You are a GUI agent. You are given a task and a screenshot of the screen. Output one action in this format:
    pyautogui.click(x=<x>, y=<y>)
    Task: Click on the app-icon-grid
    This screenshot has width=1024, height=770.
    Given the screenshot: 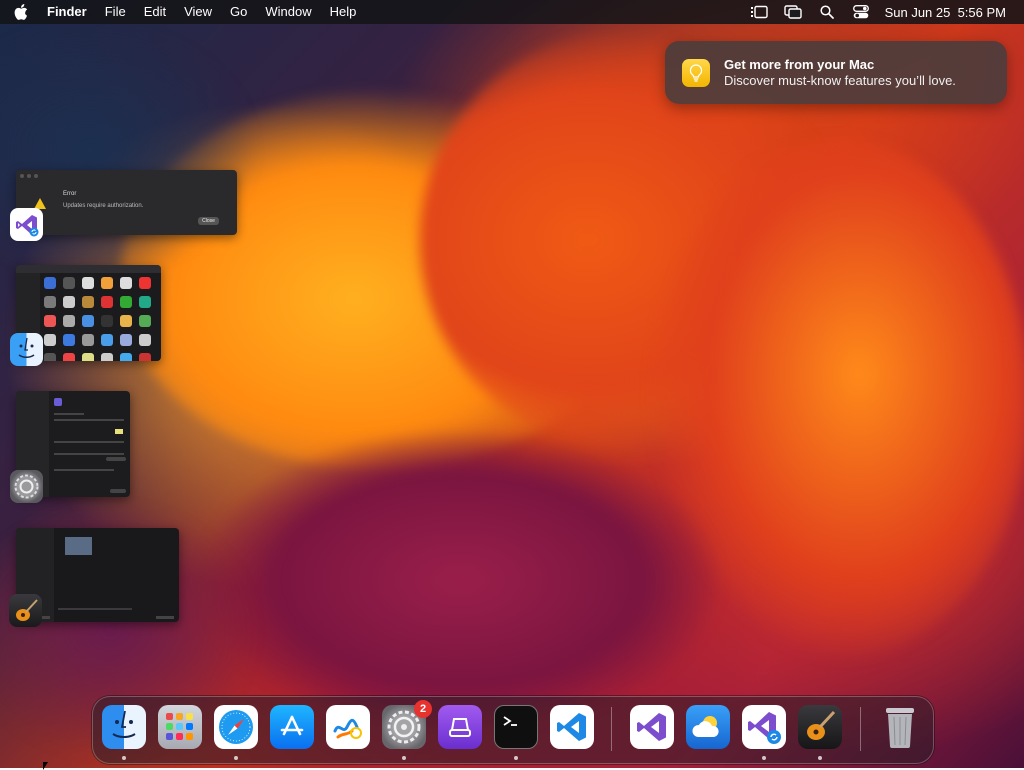 What is the action you would take?
    pyautogui.click(x=97, y=319)
    